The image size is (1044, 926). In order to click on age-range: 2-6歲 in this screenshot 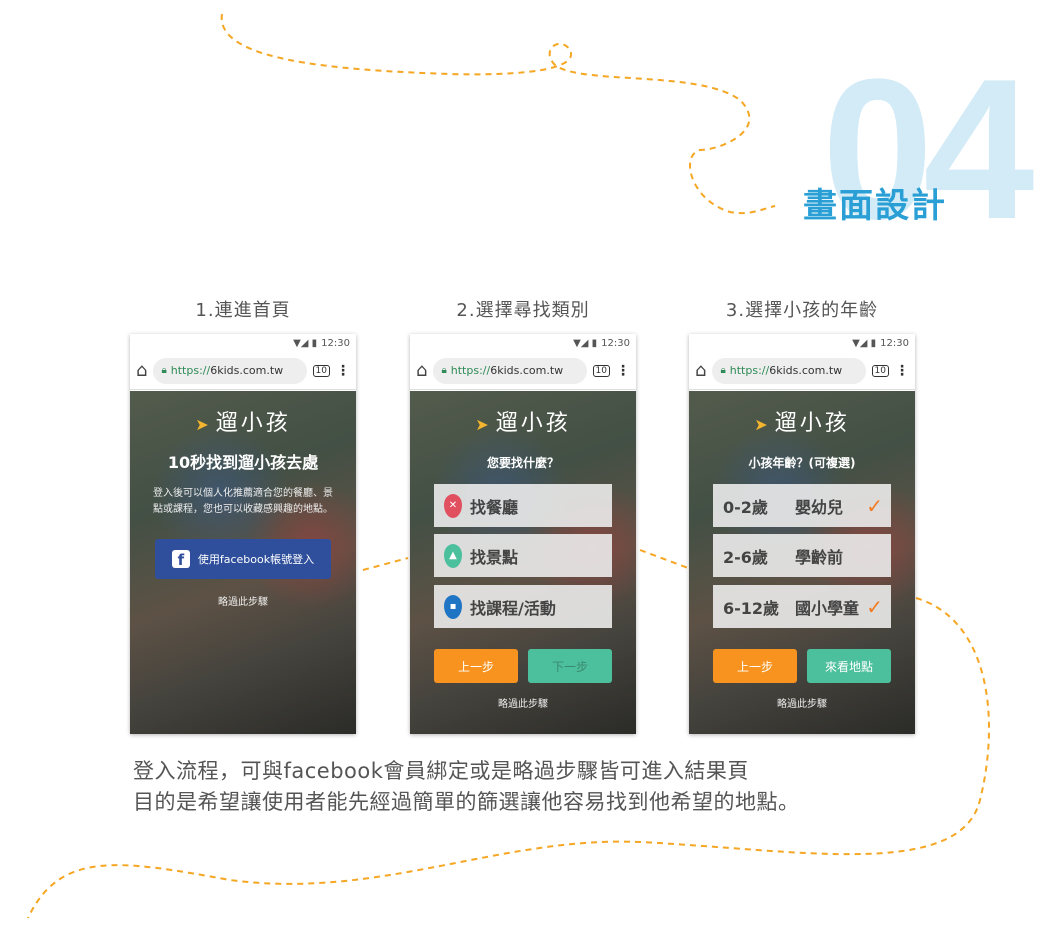, I will do `click(745, 557)`.